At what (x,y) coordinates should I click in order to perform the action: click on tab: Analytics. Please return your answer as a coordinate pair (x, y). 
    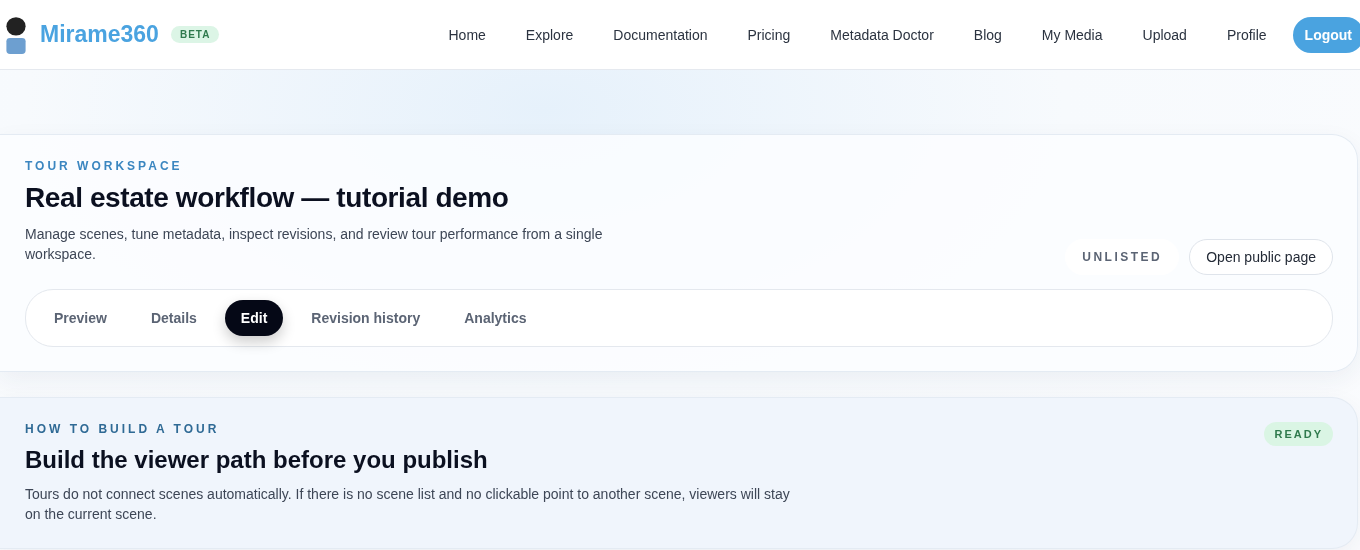
    Looking at the image, I should click on (495, 318).